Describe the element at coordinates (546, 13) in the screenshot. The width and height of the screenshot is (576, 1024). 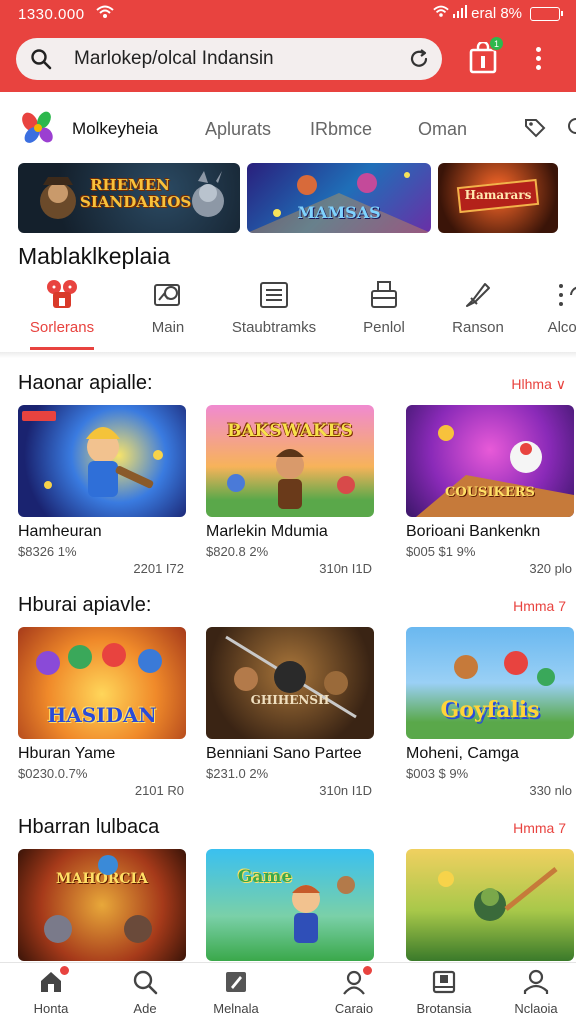
I see `battery-icon` at that location.